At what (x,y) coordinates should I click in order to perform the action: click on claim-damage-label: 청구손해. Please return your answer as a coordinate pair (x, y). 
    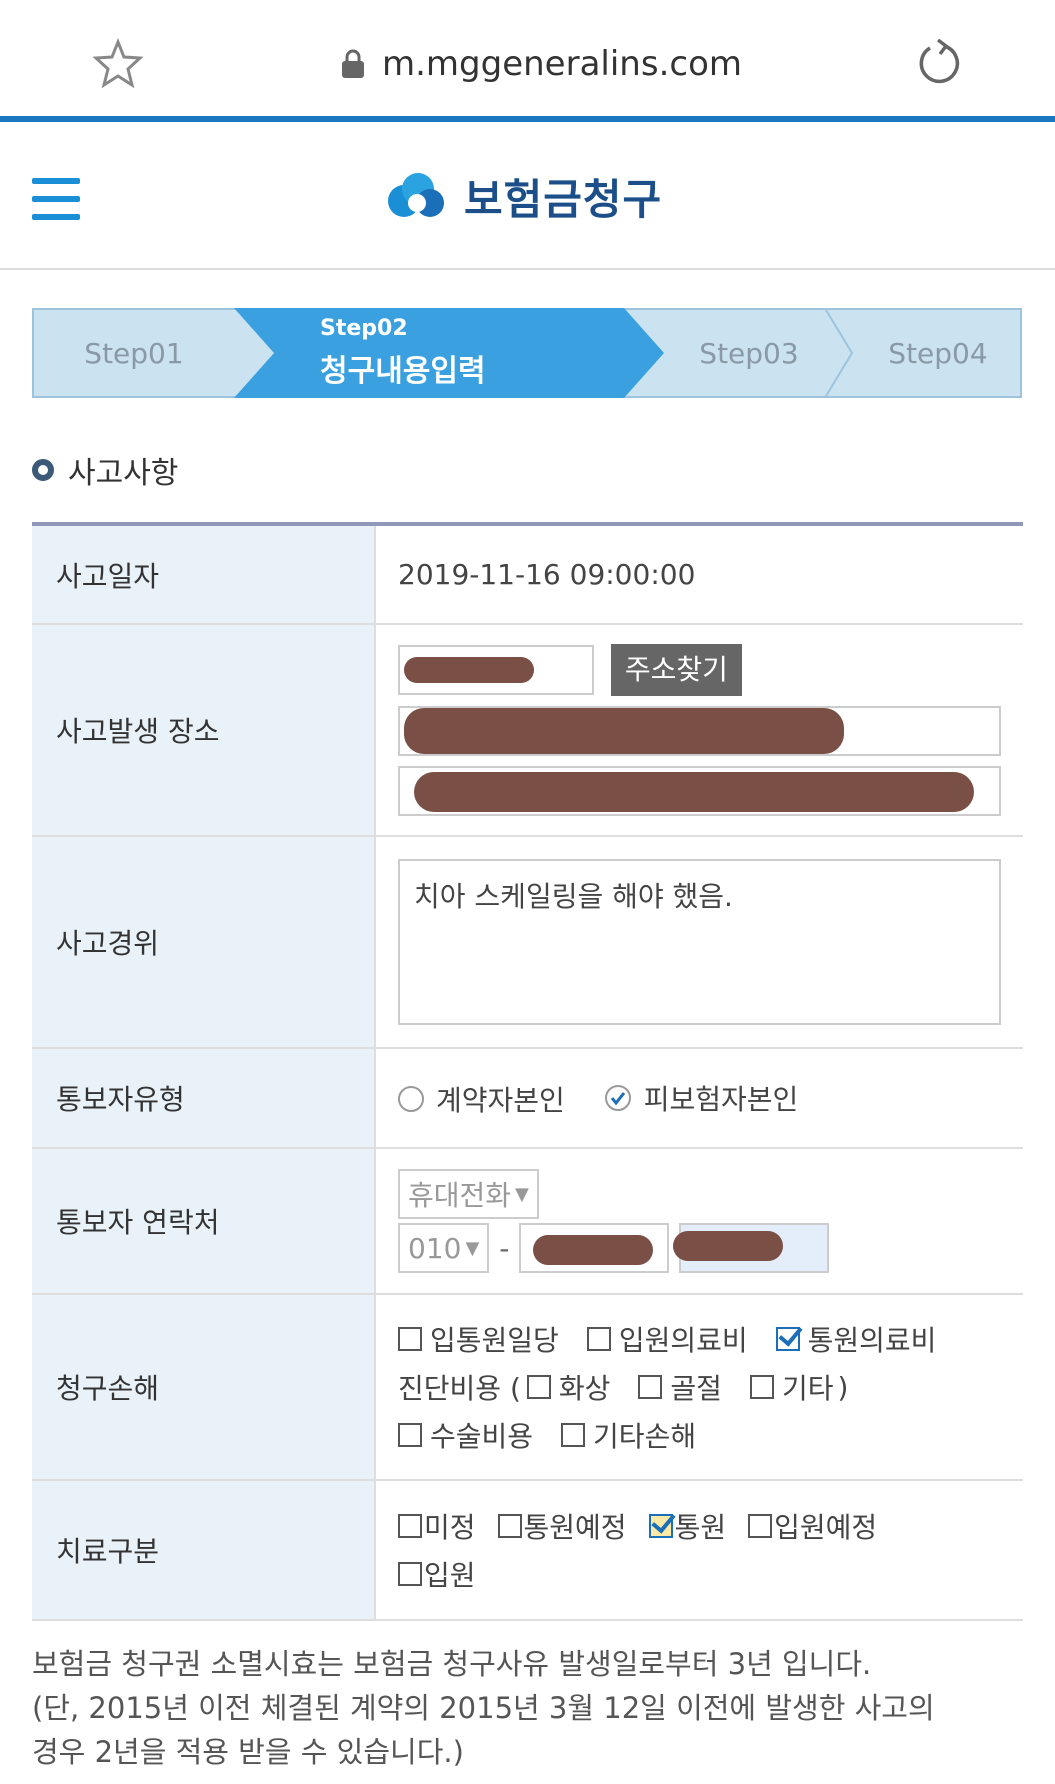
    Looking at the image, I should click on (204, 1387).